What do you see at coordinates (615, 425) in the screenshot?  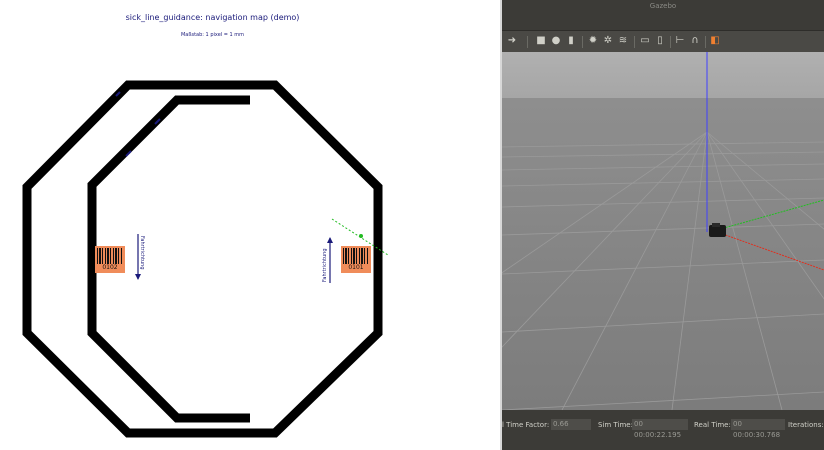 I see `sim-time-label: Sim Time:` at bounding box center [615, 425].